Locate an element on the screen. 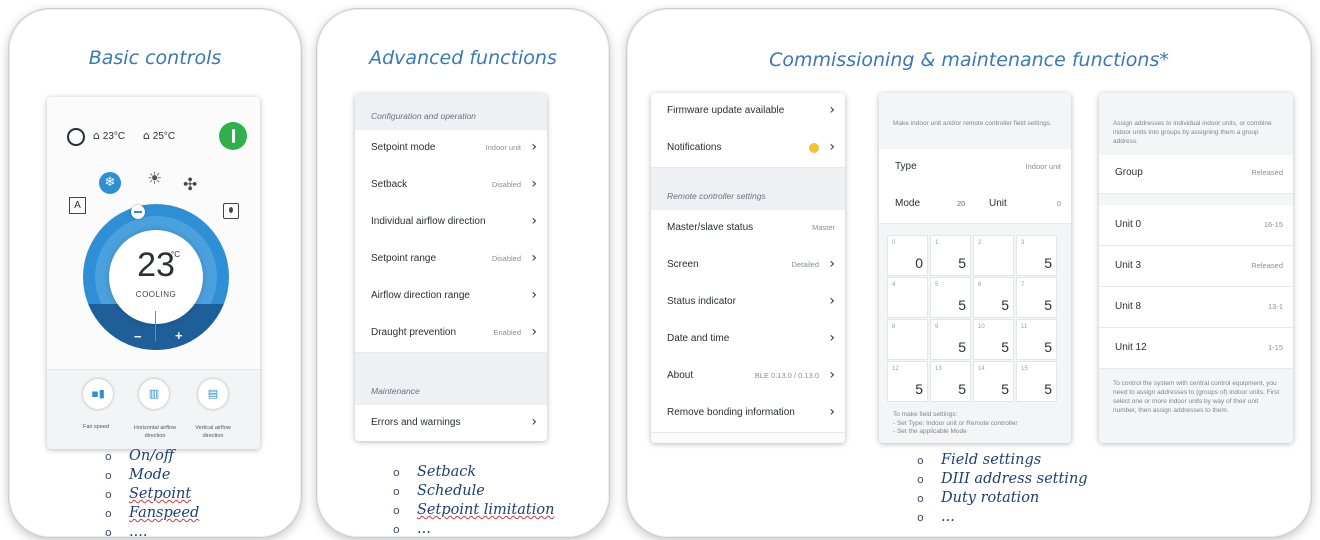 The width and height of the screenshot is (1320, 540). type-row: Type Indoor unit is located at coordinates (975, 168).